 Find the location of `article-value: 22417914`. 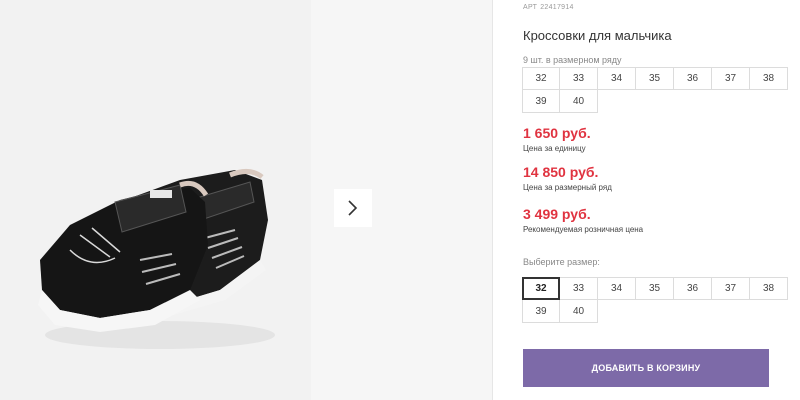

article-value: 22417914 is located at coordinates (557, 7).